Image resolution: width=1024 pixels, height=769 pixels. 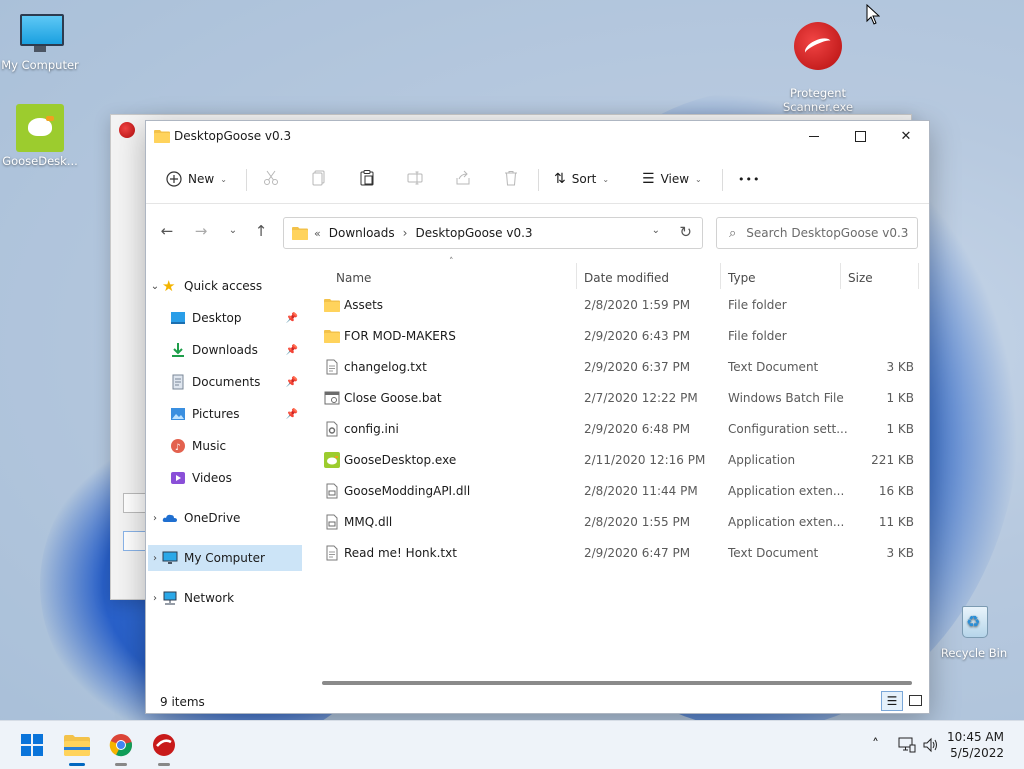 What do you see at coordinates (225, 478) in the screenshot?
I see `sidebar-item-videos: Videos` at bounding box center [225, 478].